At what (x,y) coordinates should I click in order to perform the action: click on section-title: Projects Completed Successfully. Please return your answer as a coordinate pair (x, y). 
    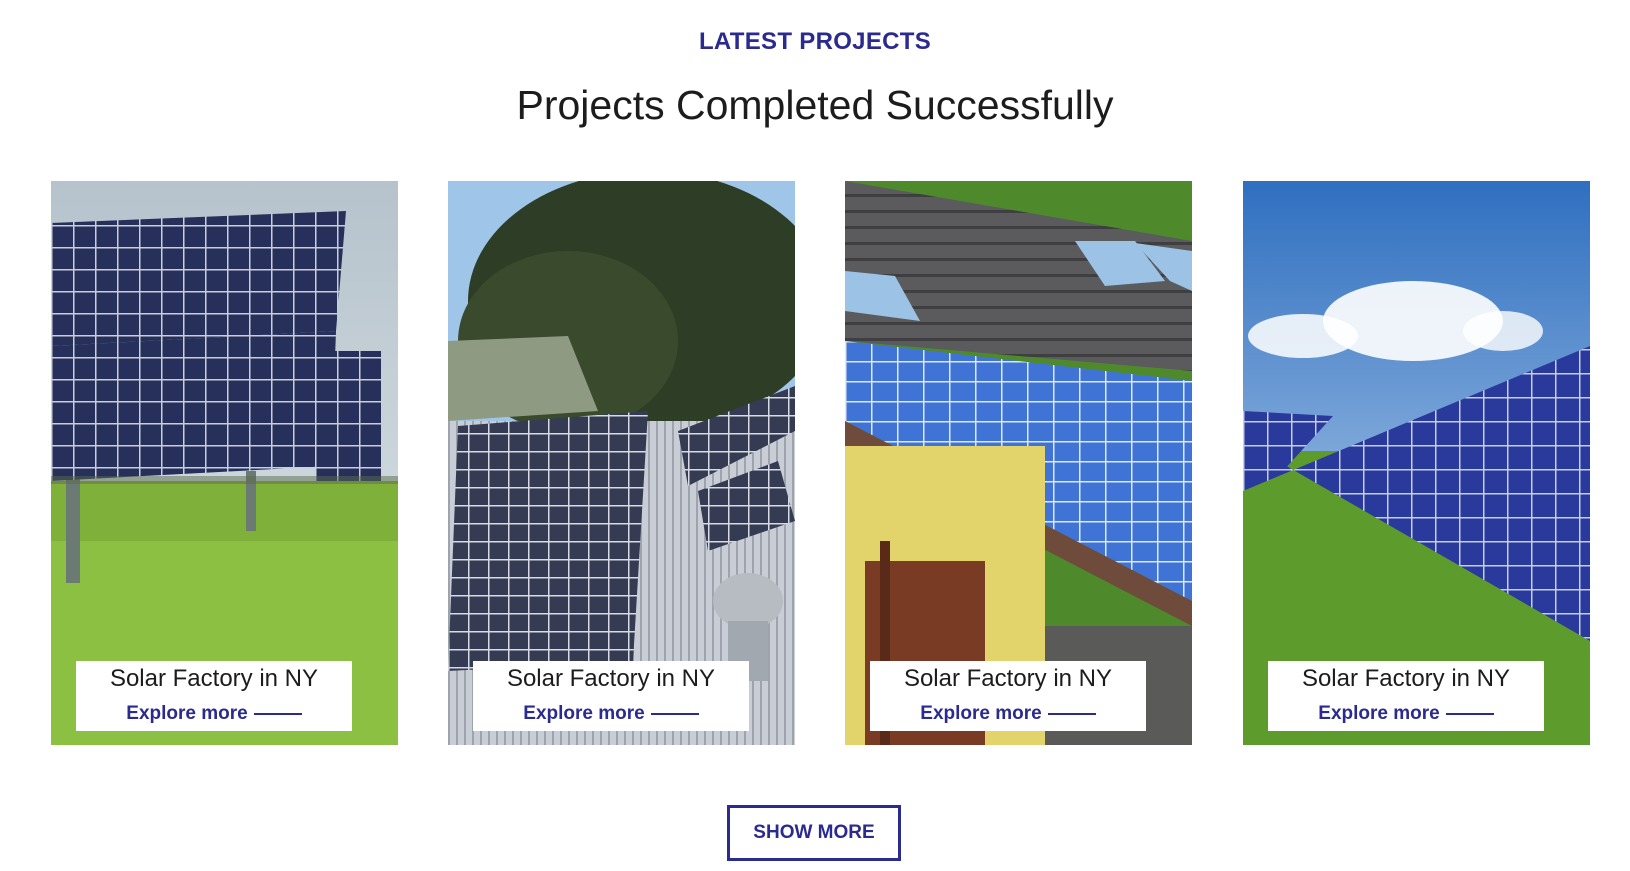
    Looking at the image, I should click on (815, 105).